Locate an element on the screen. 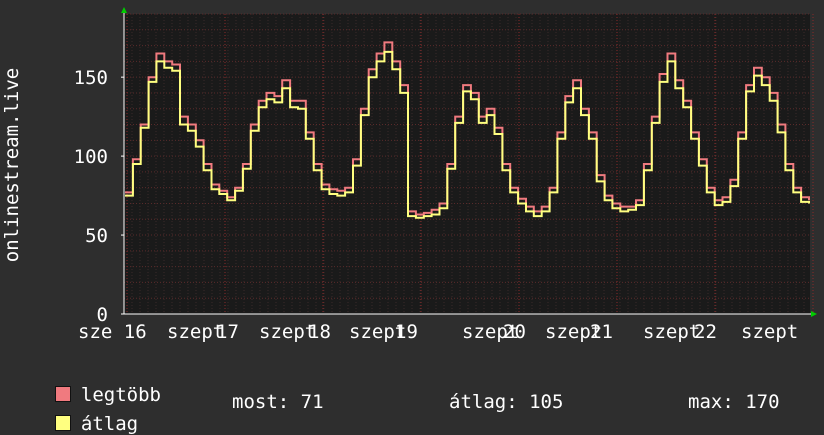 The width and height of the screenshot is (824, 435). y-tick-label: 150 is located at coordinates (91, 78).